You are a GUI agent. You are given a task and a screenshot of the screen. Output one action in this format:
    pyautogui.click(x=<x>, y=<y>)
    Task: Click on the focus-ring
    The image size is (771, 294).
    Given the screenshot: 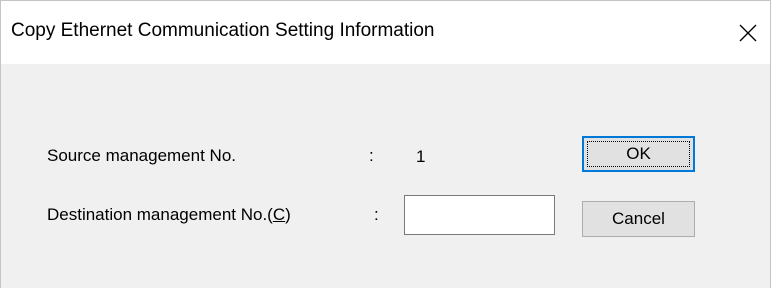 What is the action you would take?
    pyautogui.click(x=638, y=154)
    